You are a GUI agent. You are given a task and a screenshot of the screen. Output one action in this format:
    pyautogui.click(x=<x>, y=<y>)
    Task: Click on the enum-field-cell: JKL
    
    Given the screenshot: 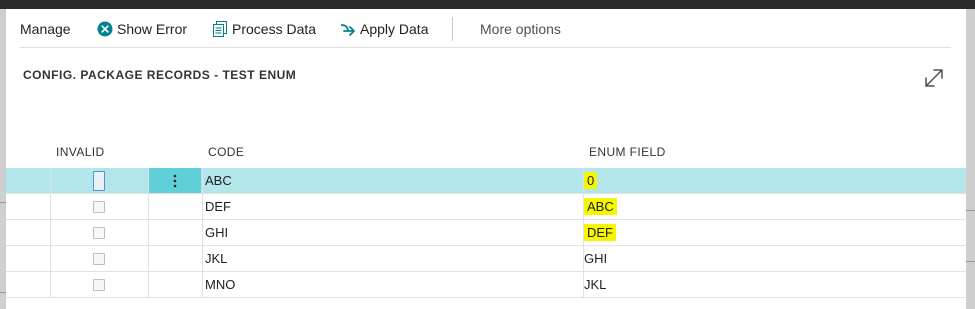 What is the action you would take?
    pyautogui.click(x=595, y=285)
    